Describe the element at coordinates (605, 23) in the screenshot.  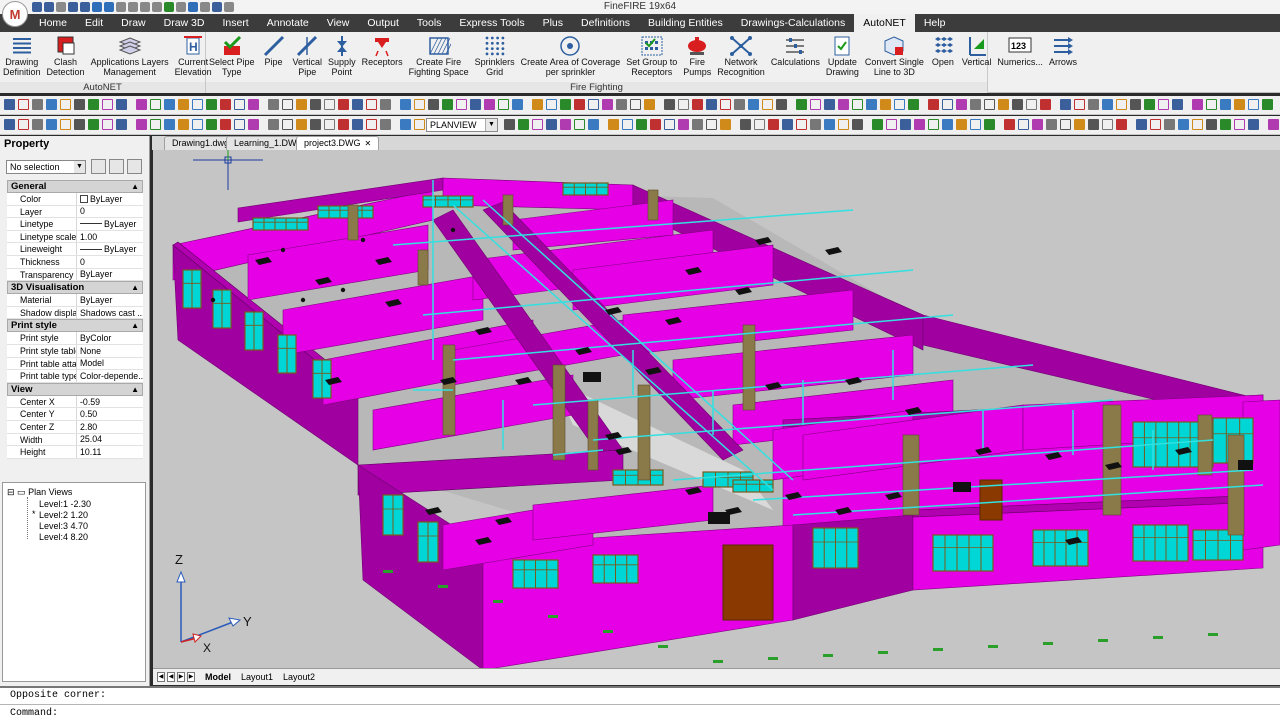
I see `menu-tab-definitions: Definitions` at that location.